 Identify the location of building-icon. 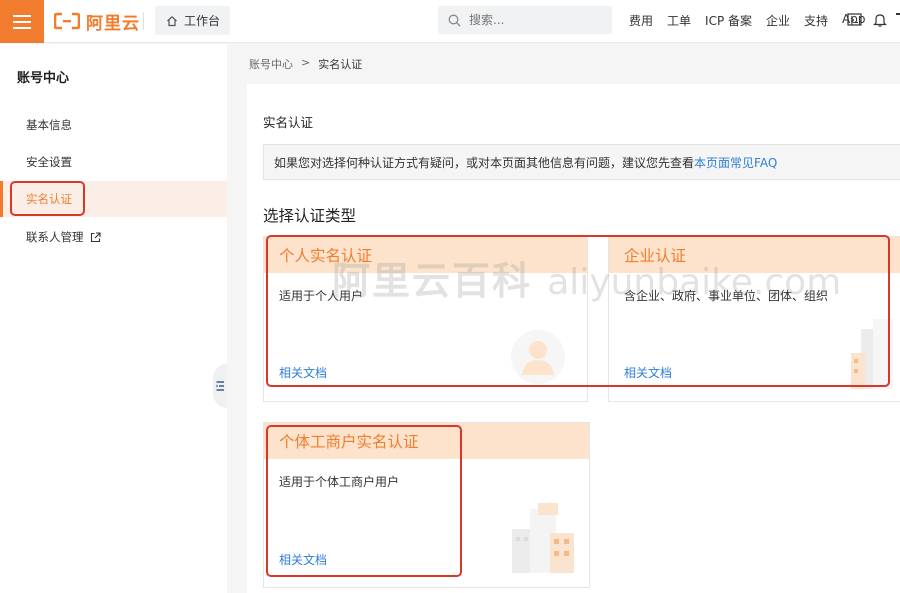
(872, 354).